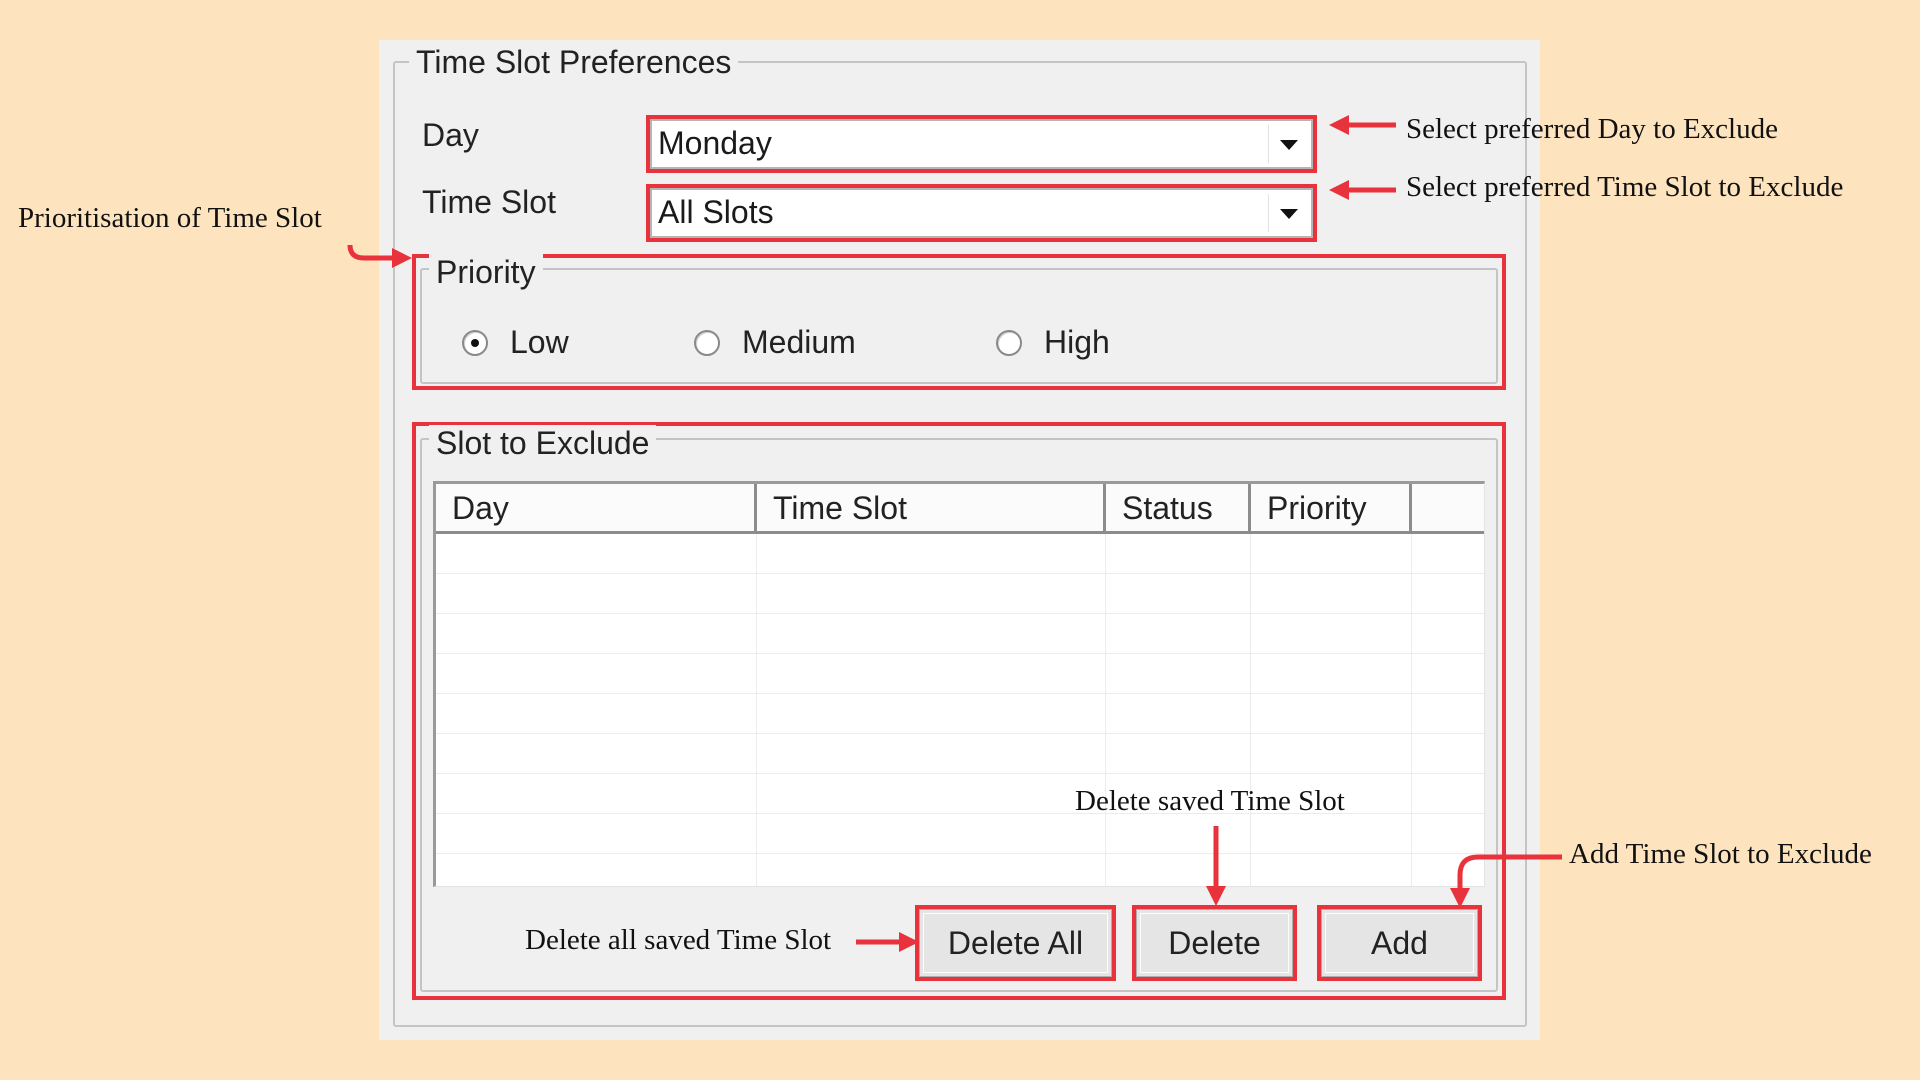 This screenshot has height=1080, width=1920. What do you see at coordinates (1331, 507) in the screenshot?
I see `column-header-priority: Priority` at bounding box center [1331, 507].